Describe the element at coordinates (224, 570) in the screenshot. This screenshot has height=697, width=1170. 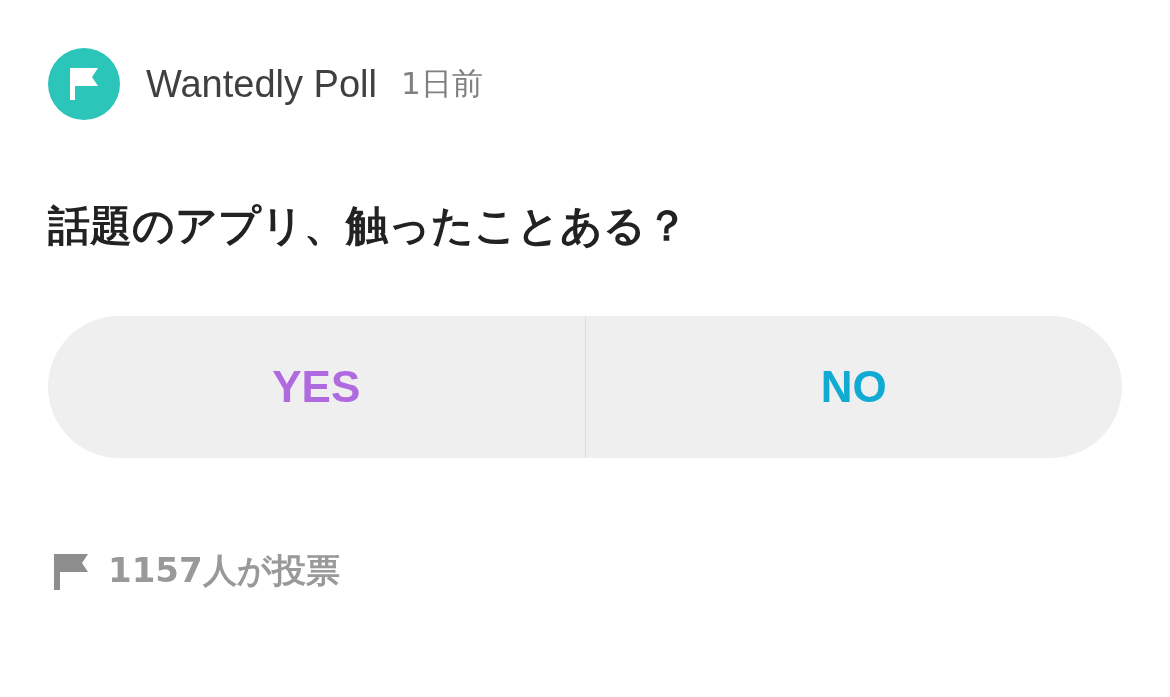
I see `vote-count: 1157人が投票` at that location.